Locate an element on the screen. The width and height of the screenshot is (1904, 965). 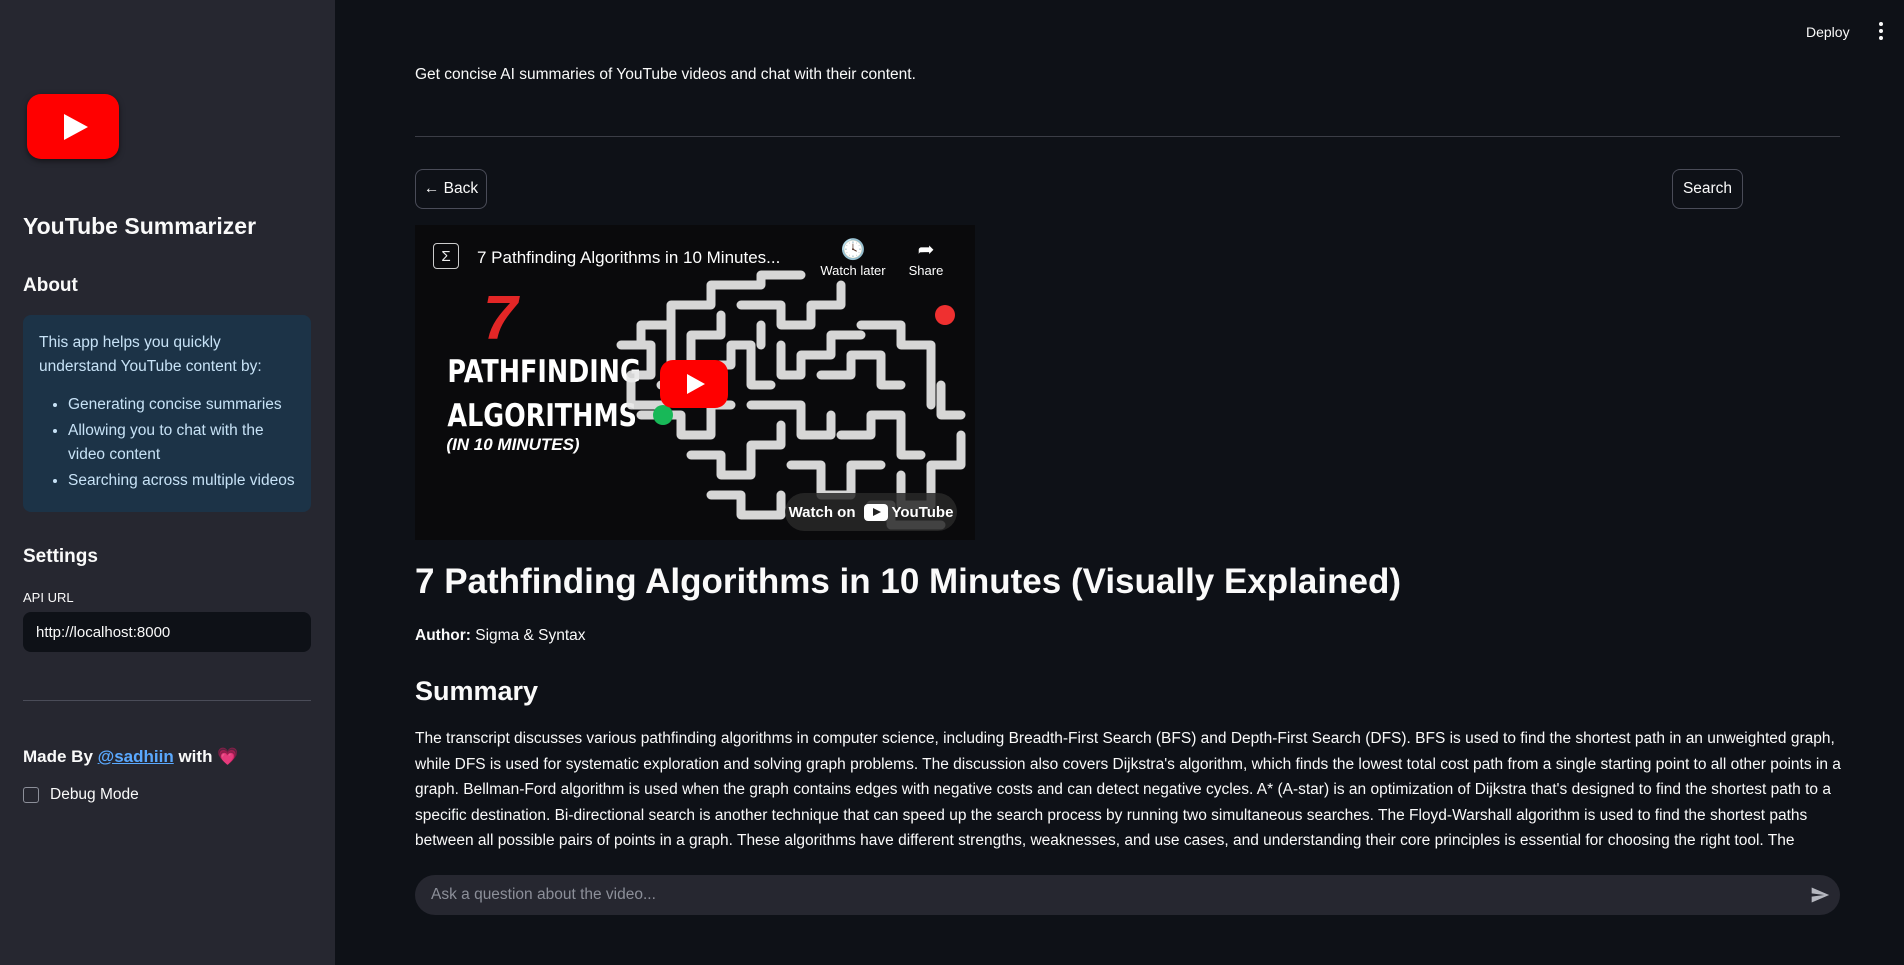
watch-on-youtube-button: Watch on YouTube is located at coordinates (871, 512).